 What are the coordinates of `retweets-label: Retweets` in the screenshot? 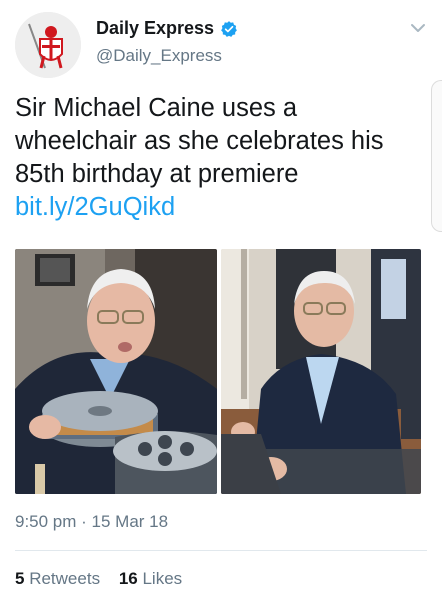 It's located at (65, 578).